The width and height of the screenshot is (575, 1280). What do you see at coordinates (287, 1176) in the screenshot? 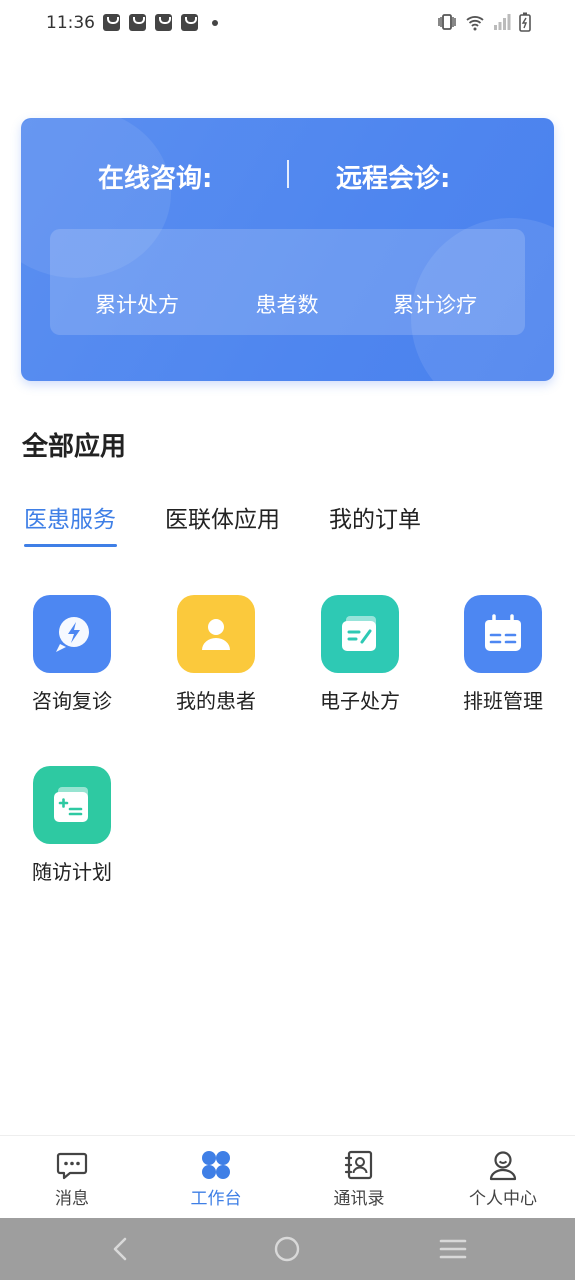
I see `bottom-nav: 消息 工作台 通讯录 个人中心` at bounding box center [287, 1176].